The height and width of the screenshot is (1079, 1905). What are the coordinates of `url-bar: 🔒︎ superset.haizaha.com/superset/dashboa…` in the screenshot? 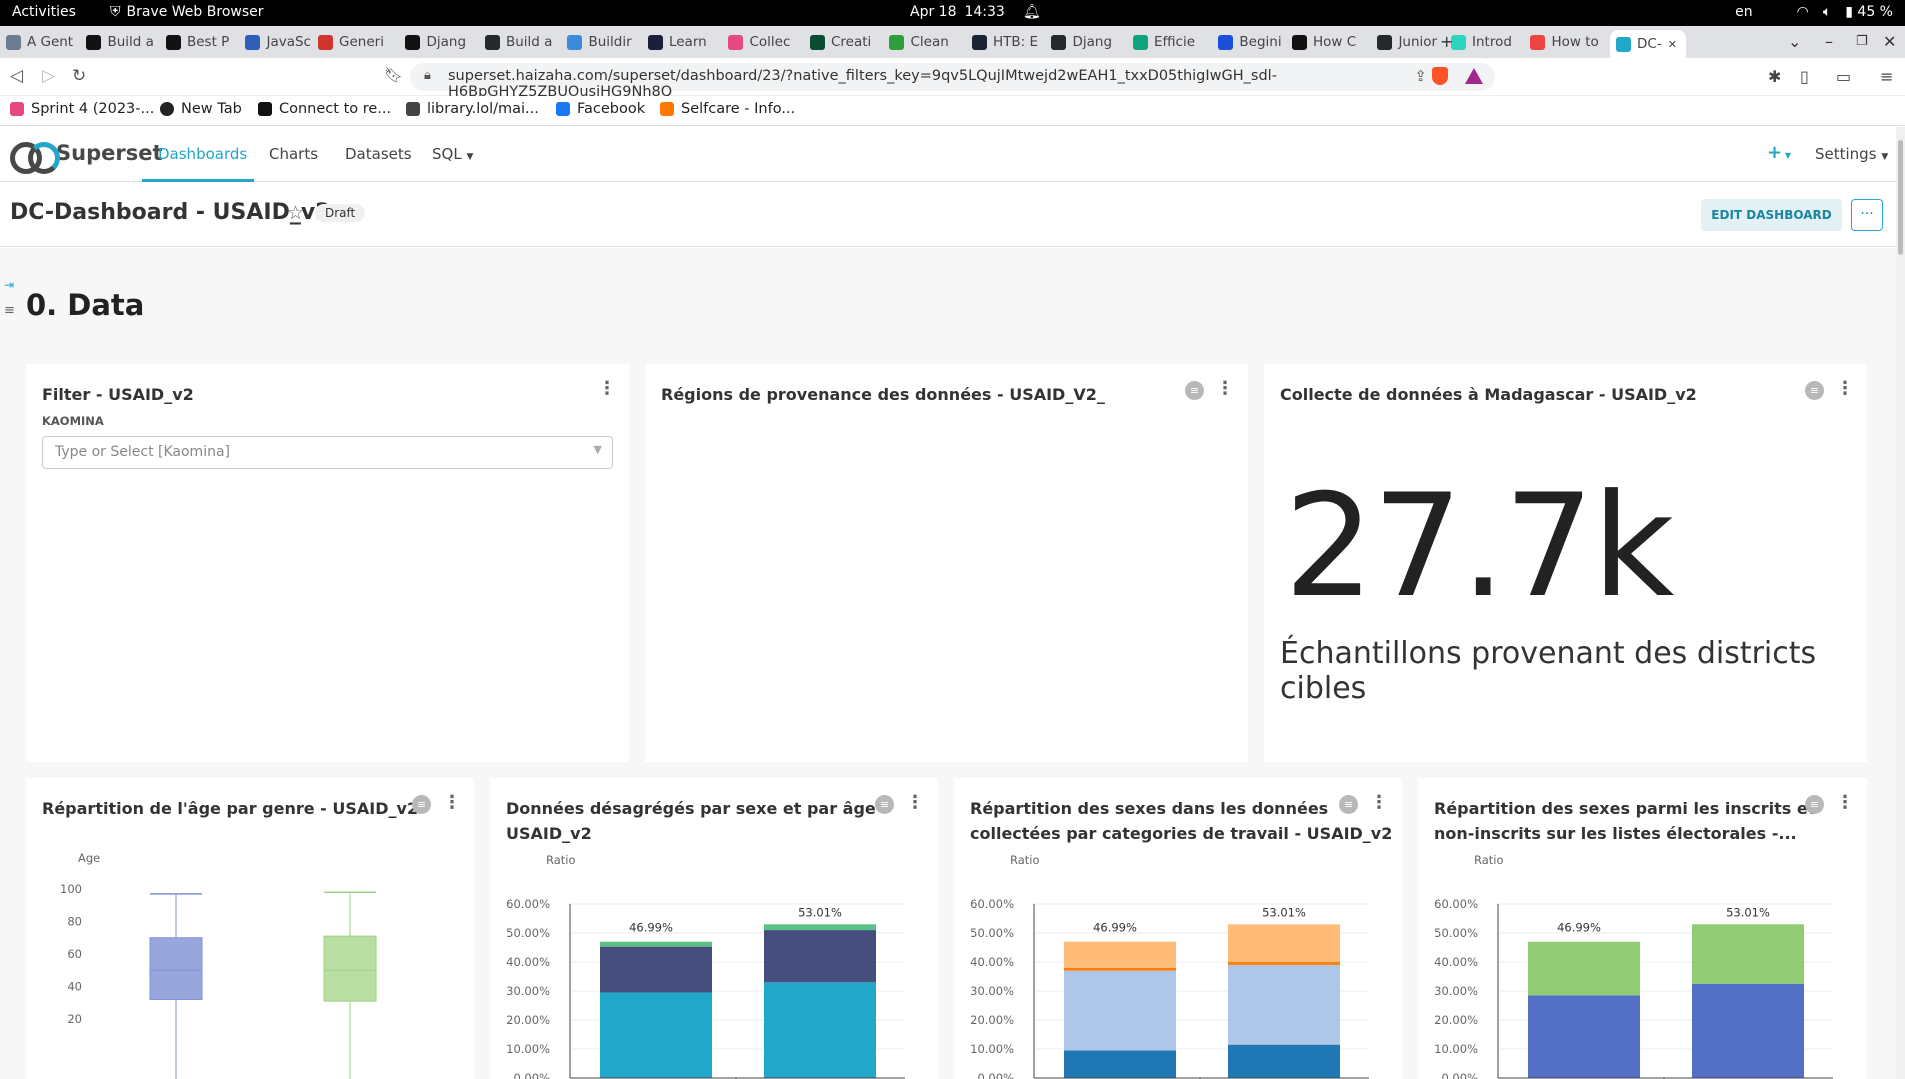 It's located at (952, 81).